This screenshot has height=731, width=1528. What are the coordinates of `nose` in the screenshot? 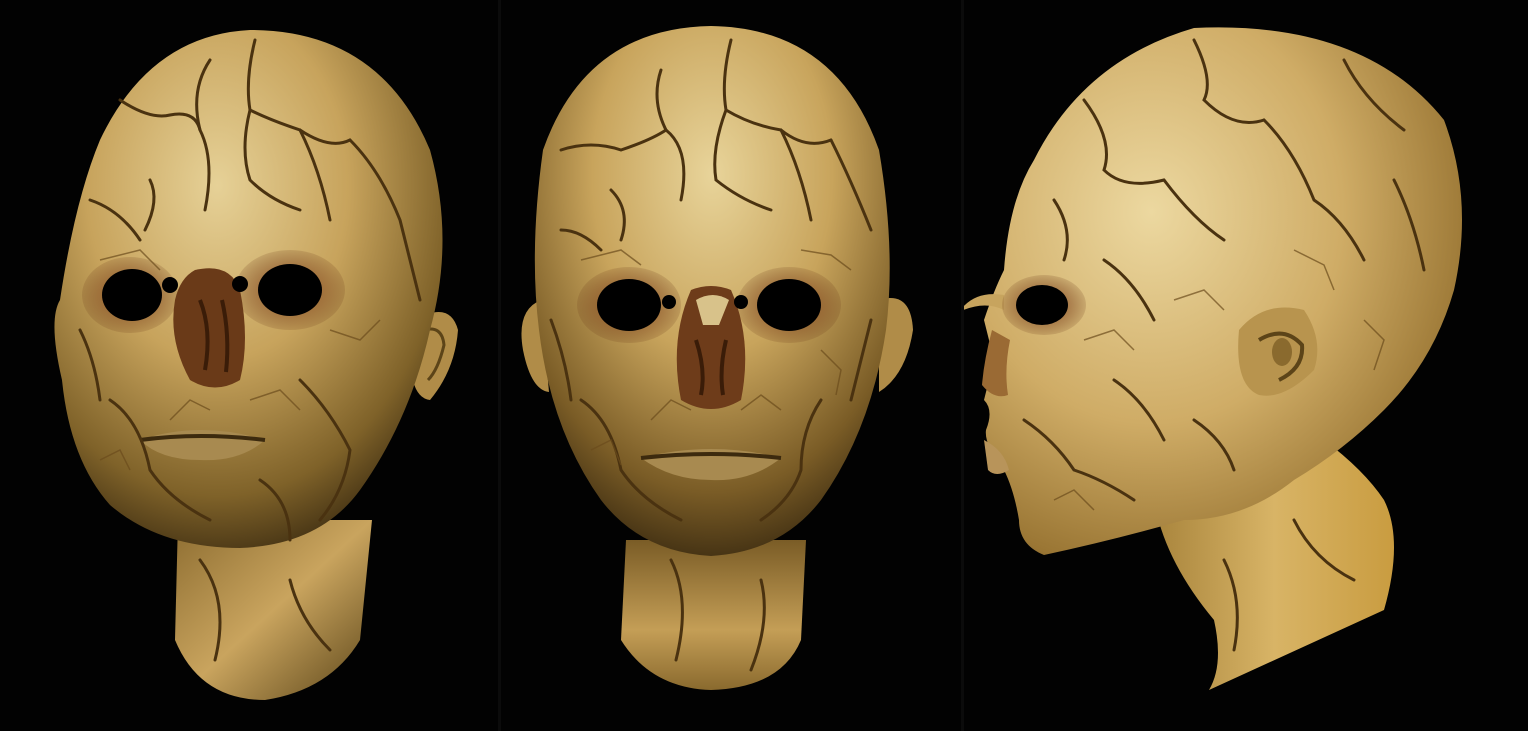 It's located at (996, 363).